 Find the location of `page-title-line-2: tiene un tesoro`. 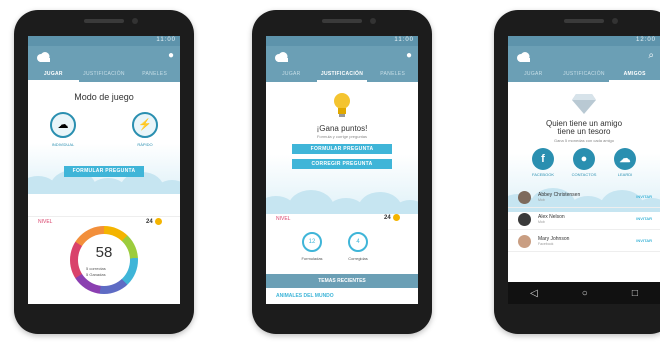

page-title-line-2: tiene un tesoro is located at coordinates (584, 131).